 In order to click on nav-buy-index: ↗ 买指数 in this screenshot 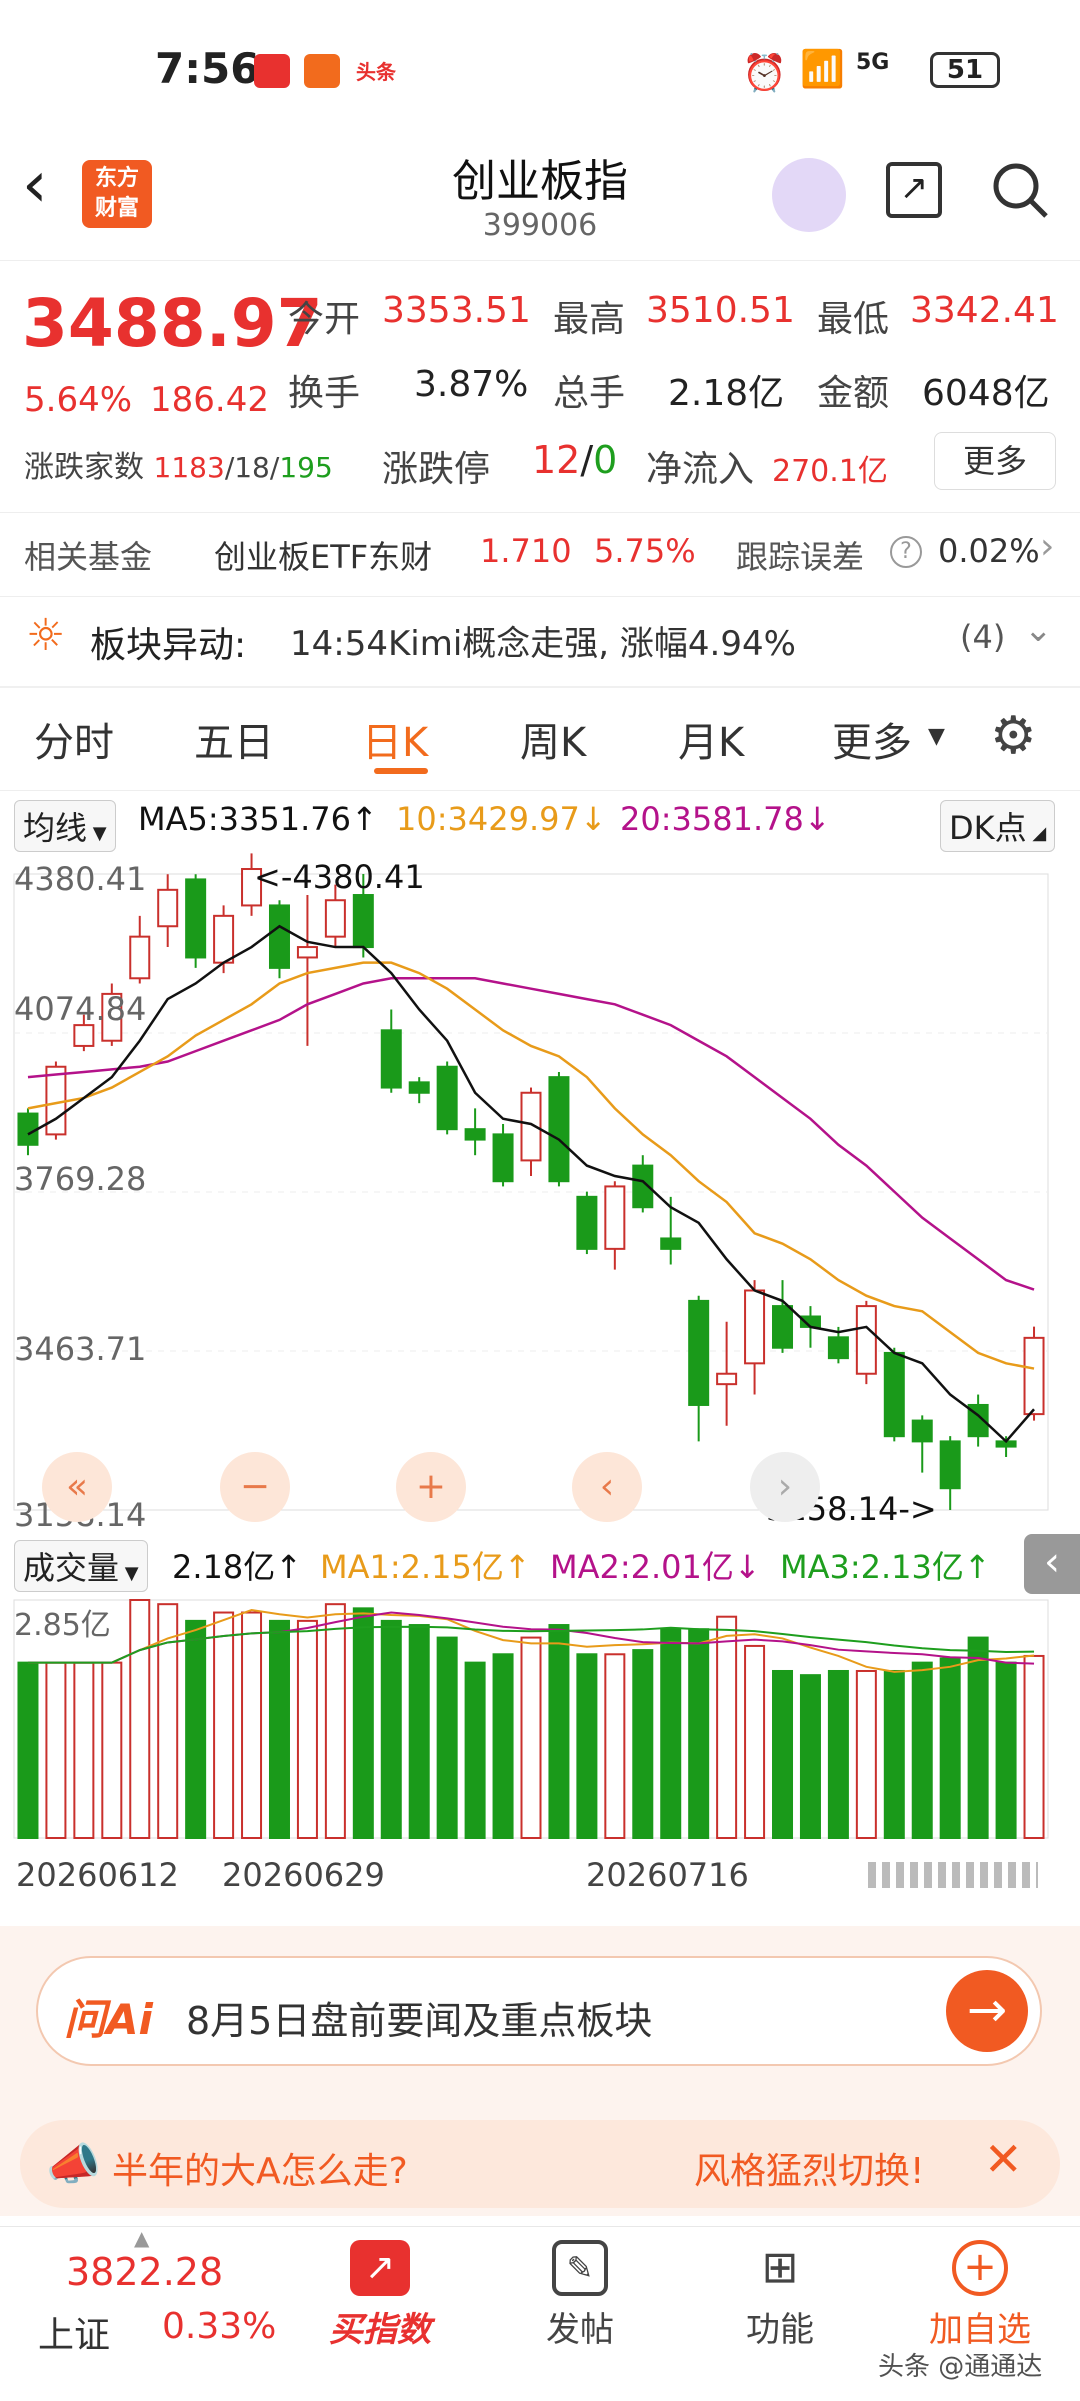, I will do `click(380, 2295)`.